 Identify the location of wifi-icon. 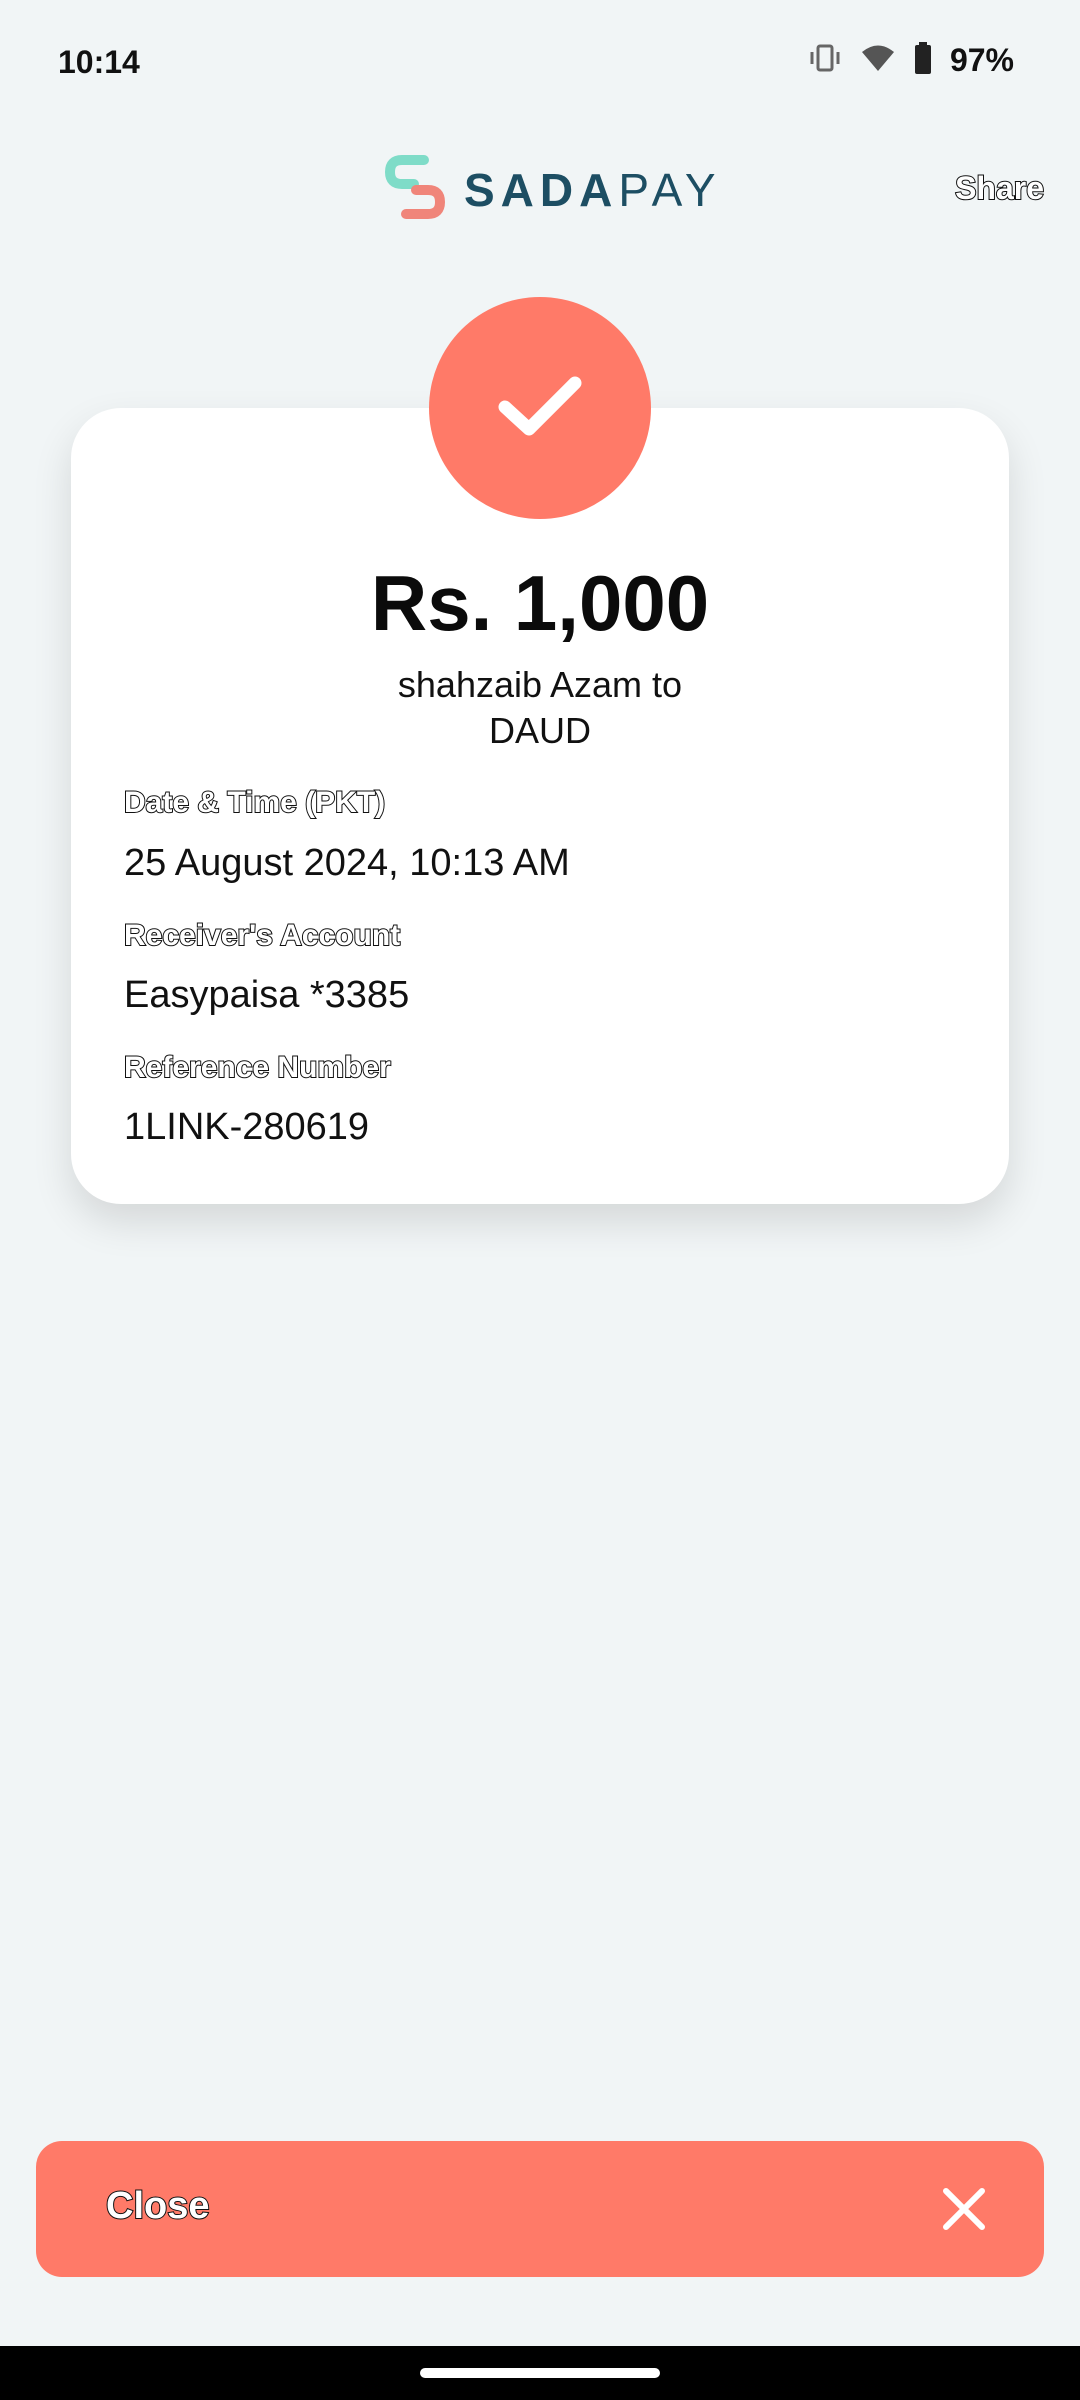
(878, 60).